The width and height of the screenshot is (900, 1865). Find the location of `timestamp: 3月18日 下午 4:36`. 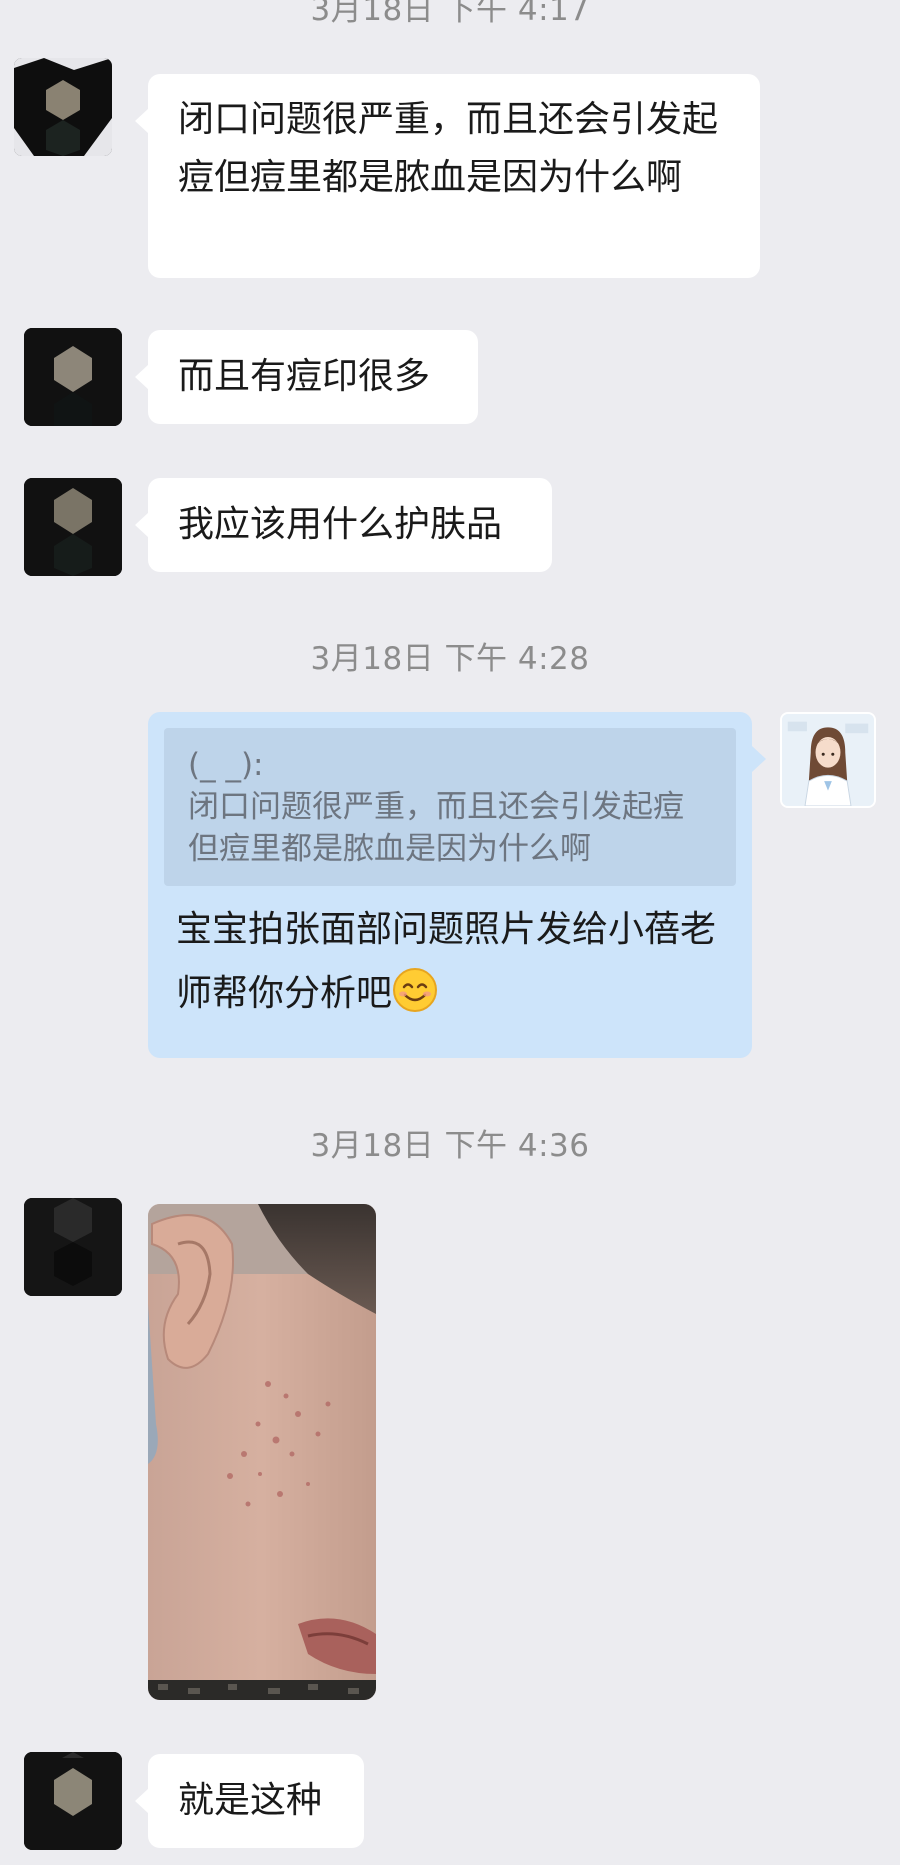

timestamp: 3月18日 下午 4:36 is located at coordinates (450, 1146).